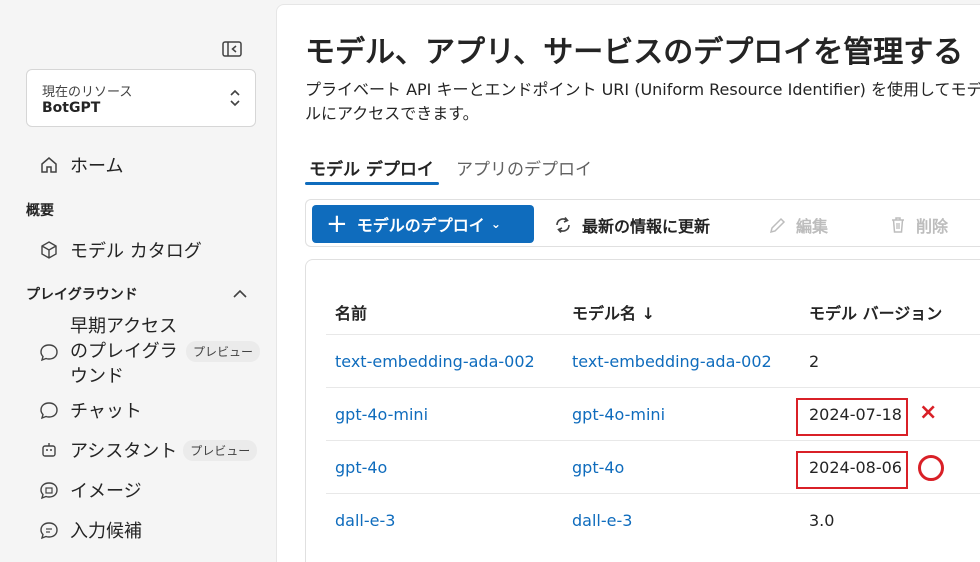  What do you see at coordinates (141, 98) in the screenshot?
I see `resource-selector: 現在のリソース BotGPT` at bounding box center [141, 98].